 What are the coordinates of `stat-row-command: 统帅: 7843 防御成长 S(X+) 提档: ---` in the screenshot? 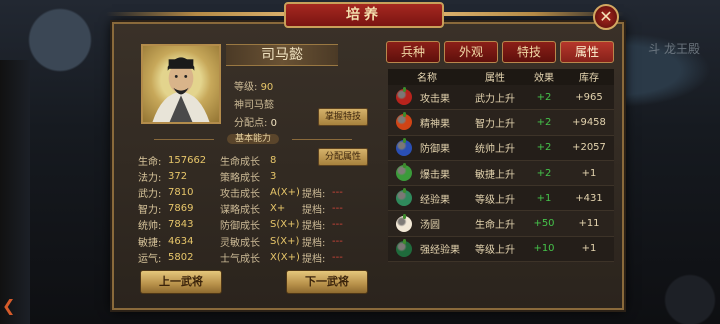 It's located at (254, 225).